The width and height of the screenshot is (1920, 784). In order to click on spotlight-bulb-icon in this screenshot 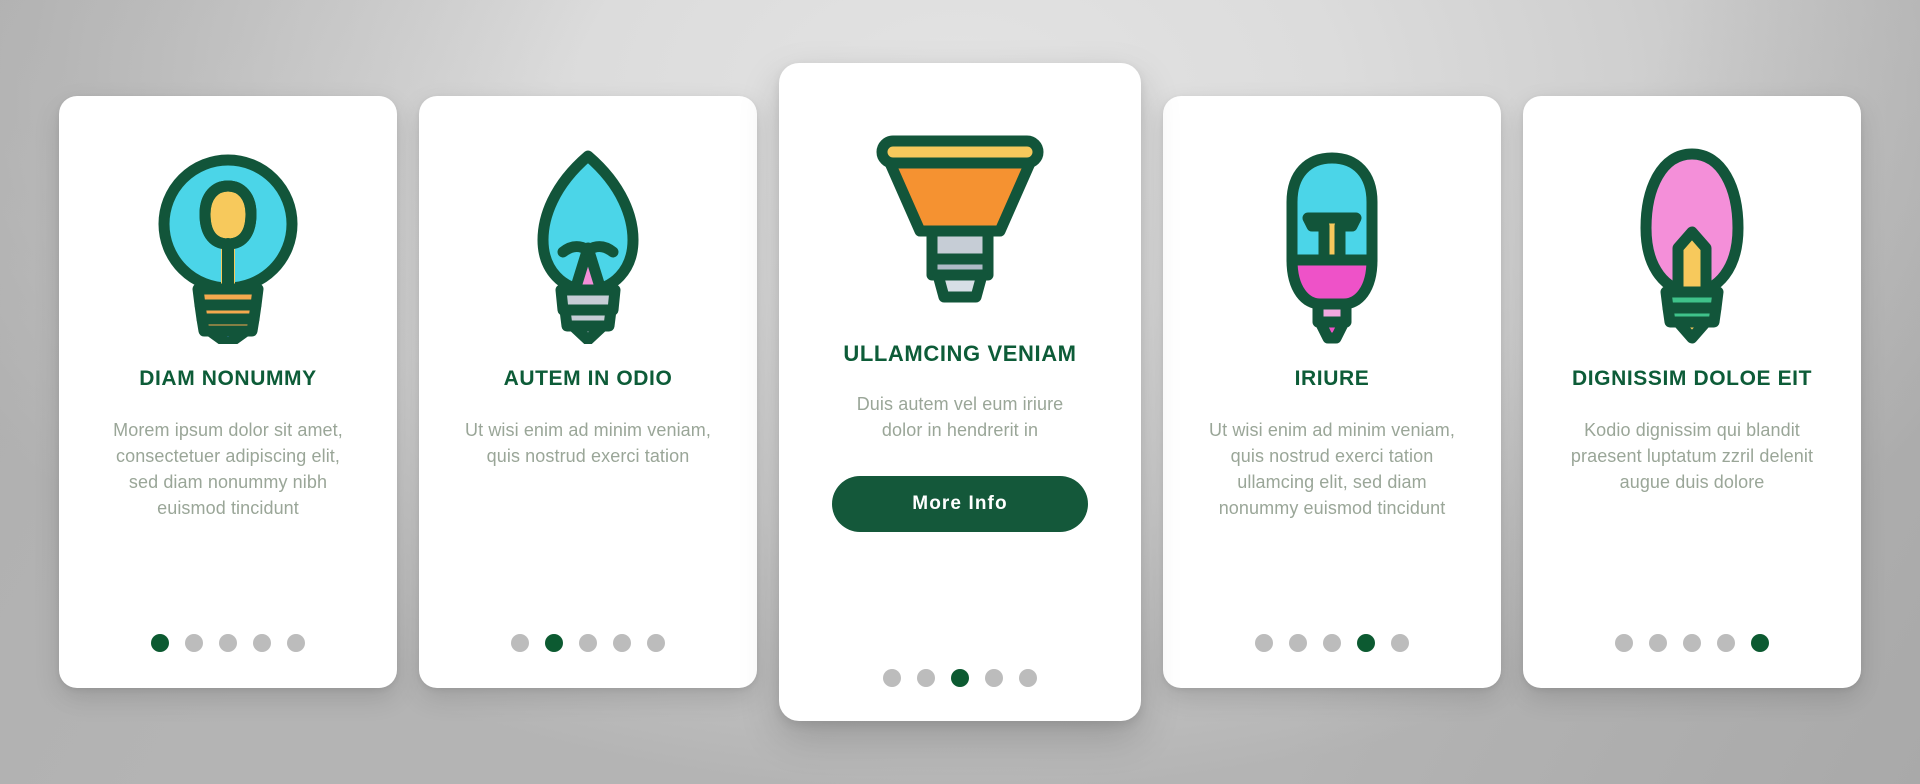, I will do `click(960, 219)`.